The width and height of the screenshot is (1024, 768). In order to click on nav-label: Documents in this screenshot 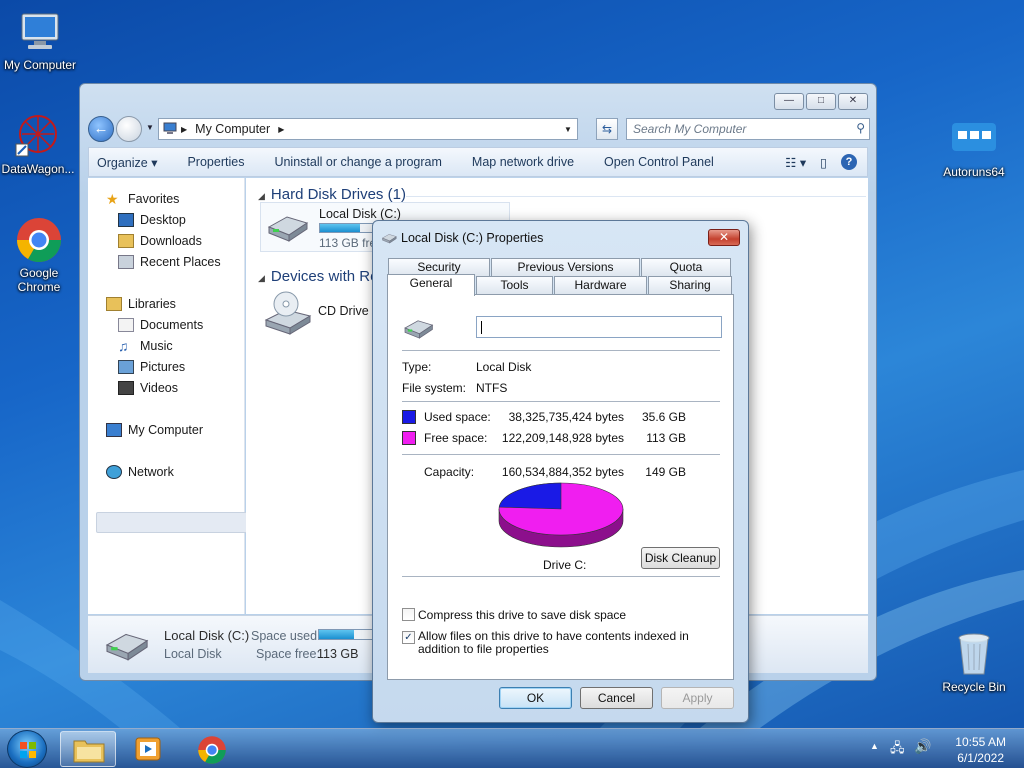, I will do `click(172, 325)`.